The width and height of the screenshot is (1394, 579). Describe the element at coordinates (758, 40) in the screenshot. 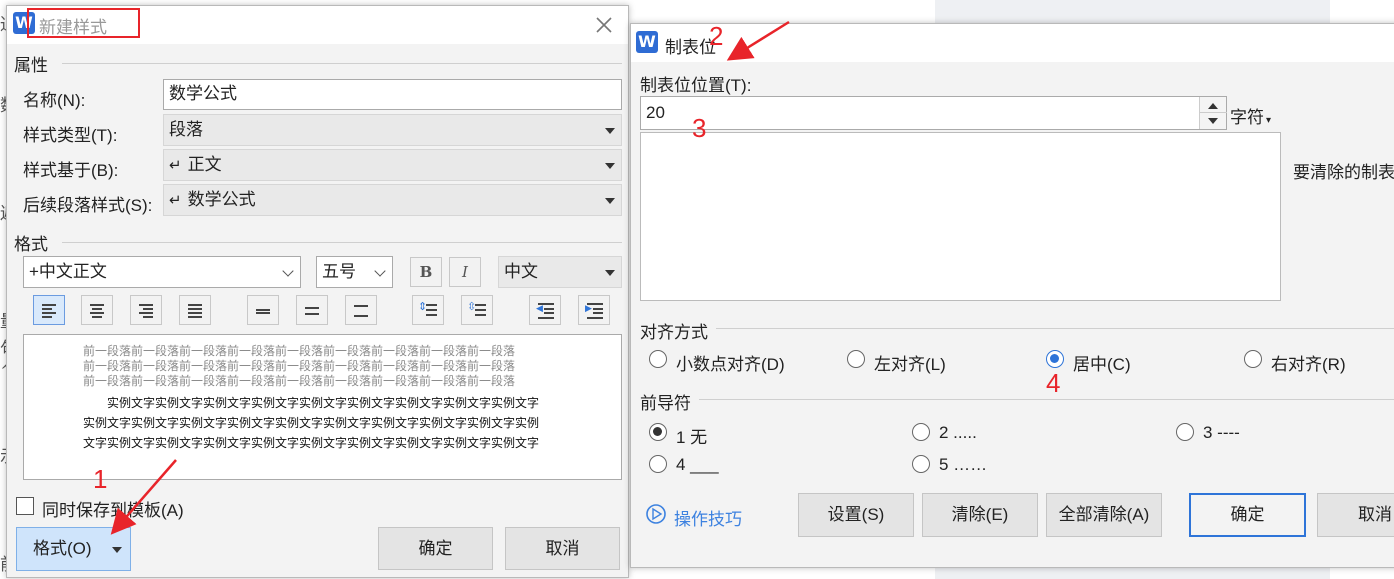

I see `arrow-to-tab-title` at that location.